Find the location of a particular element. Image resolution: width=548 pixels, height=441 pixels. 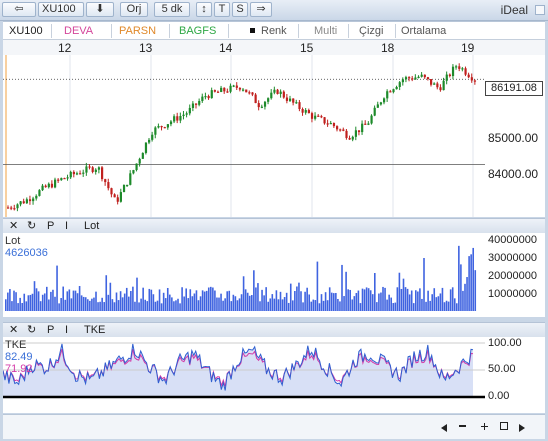

scrollbar-indicator is located at coordinates (540, 10).